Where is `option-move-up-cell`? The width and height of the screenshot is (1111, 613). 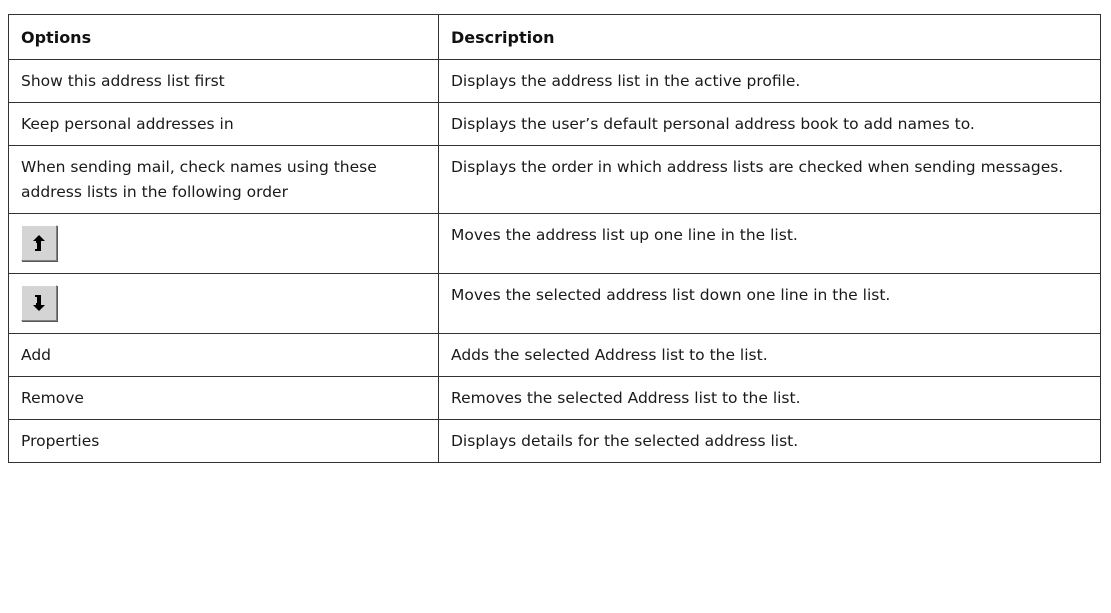
option-move-up-cell is located at coordinates (223, 243).